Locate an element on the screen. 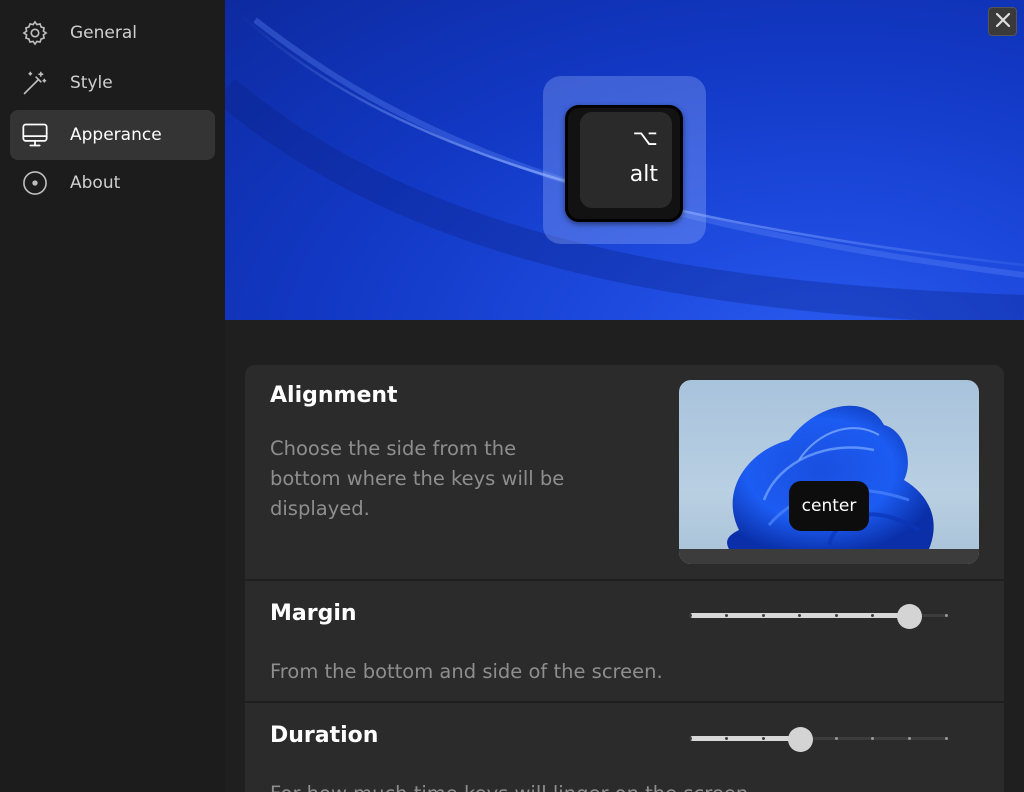 The image size is (1024, 792). margin-slider is located at coordinates (818, 616).